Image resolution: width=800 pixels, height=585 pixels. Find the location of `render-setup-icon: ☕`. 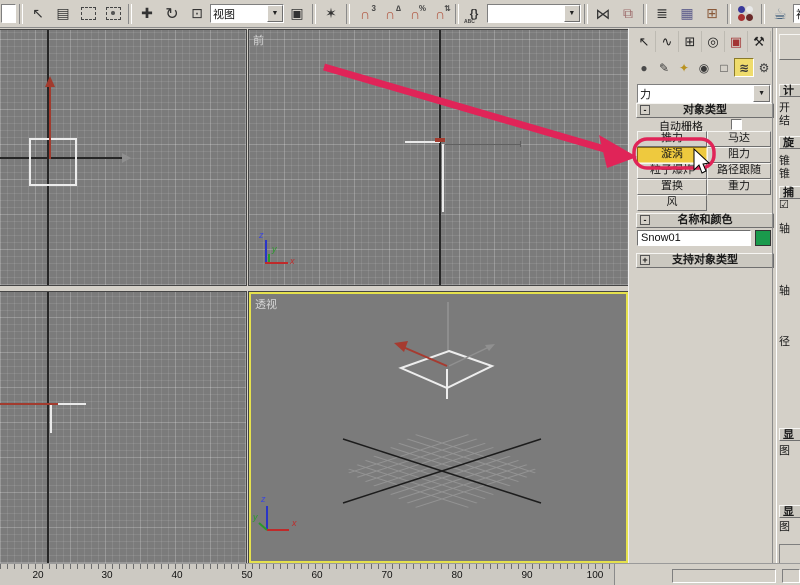

render-setup-icon: ☕ is located at coordinates (780, 14).